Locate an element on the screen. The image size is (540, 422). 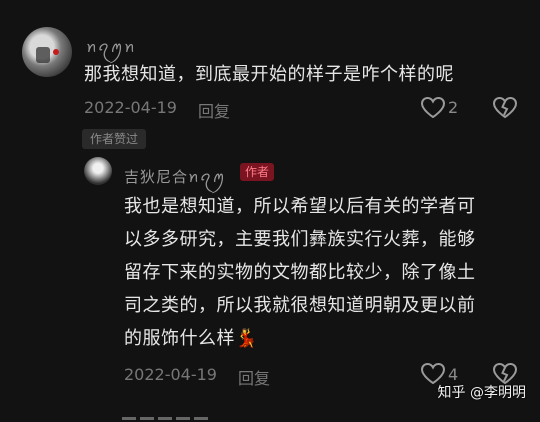
comment-text-line: 那我想知道，到底最开始的样子是咋个样的呢 is located at coordinates (269, 74).